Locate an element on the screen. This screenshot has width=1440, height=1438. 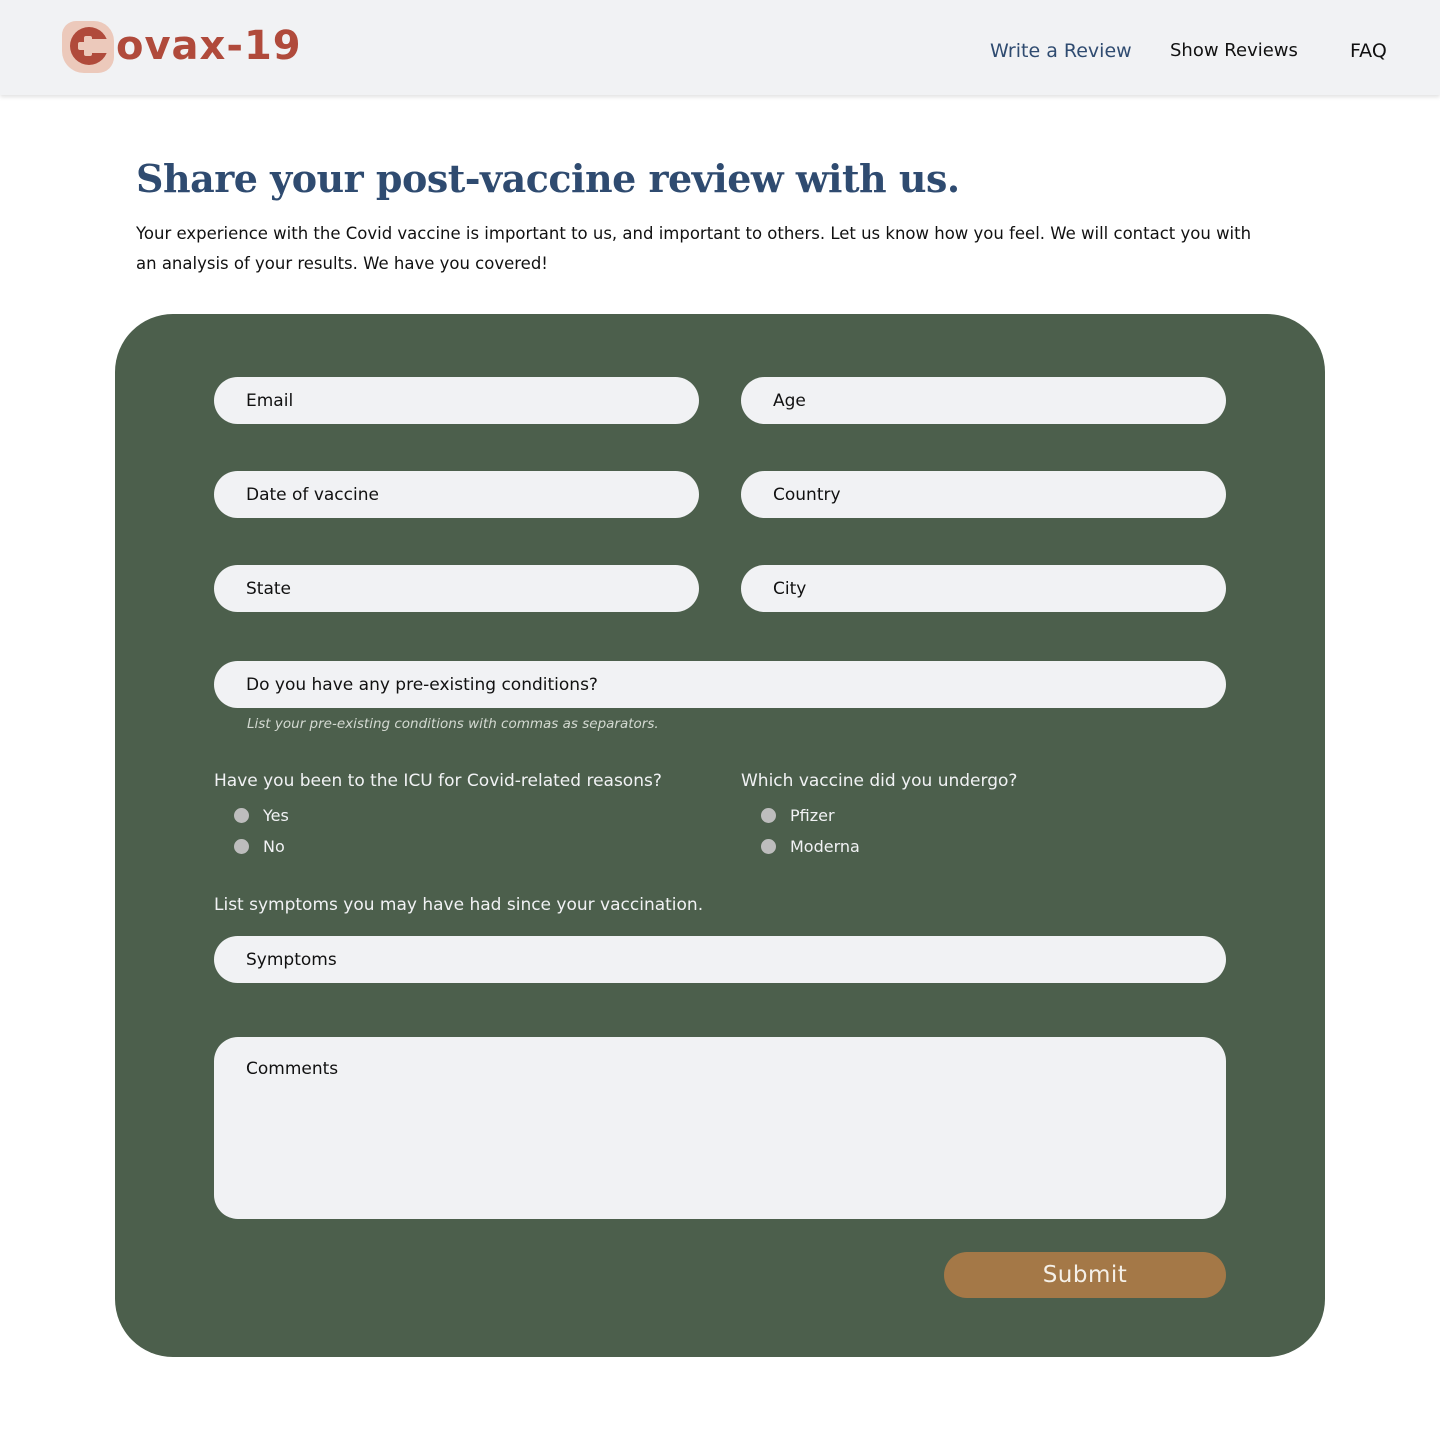
nav-faq: FAQ is located at coordinates (1368, 51).